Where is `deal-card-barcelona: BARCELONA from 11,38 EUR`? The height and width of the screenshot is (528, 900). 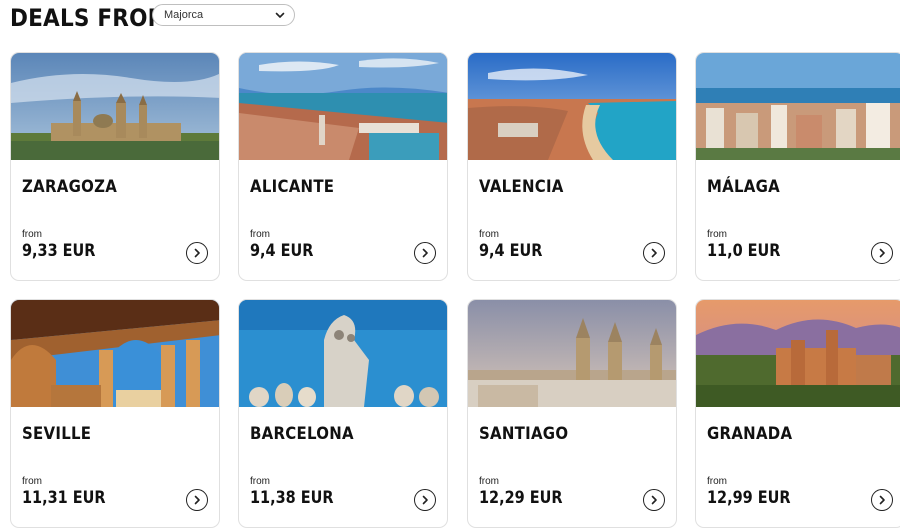 deal-card-barcelona: BARCELONA from 11,38 EUR is located at coordinates (343, 413).